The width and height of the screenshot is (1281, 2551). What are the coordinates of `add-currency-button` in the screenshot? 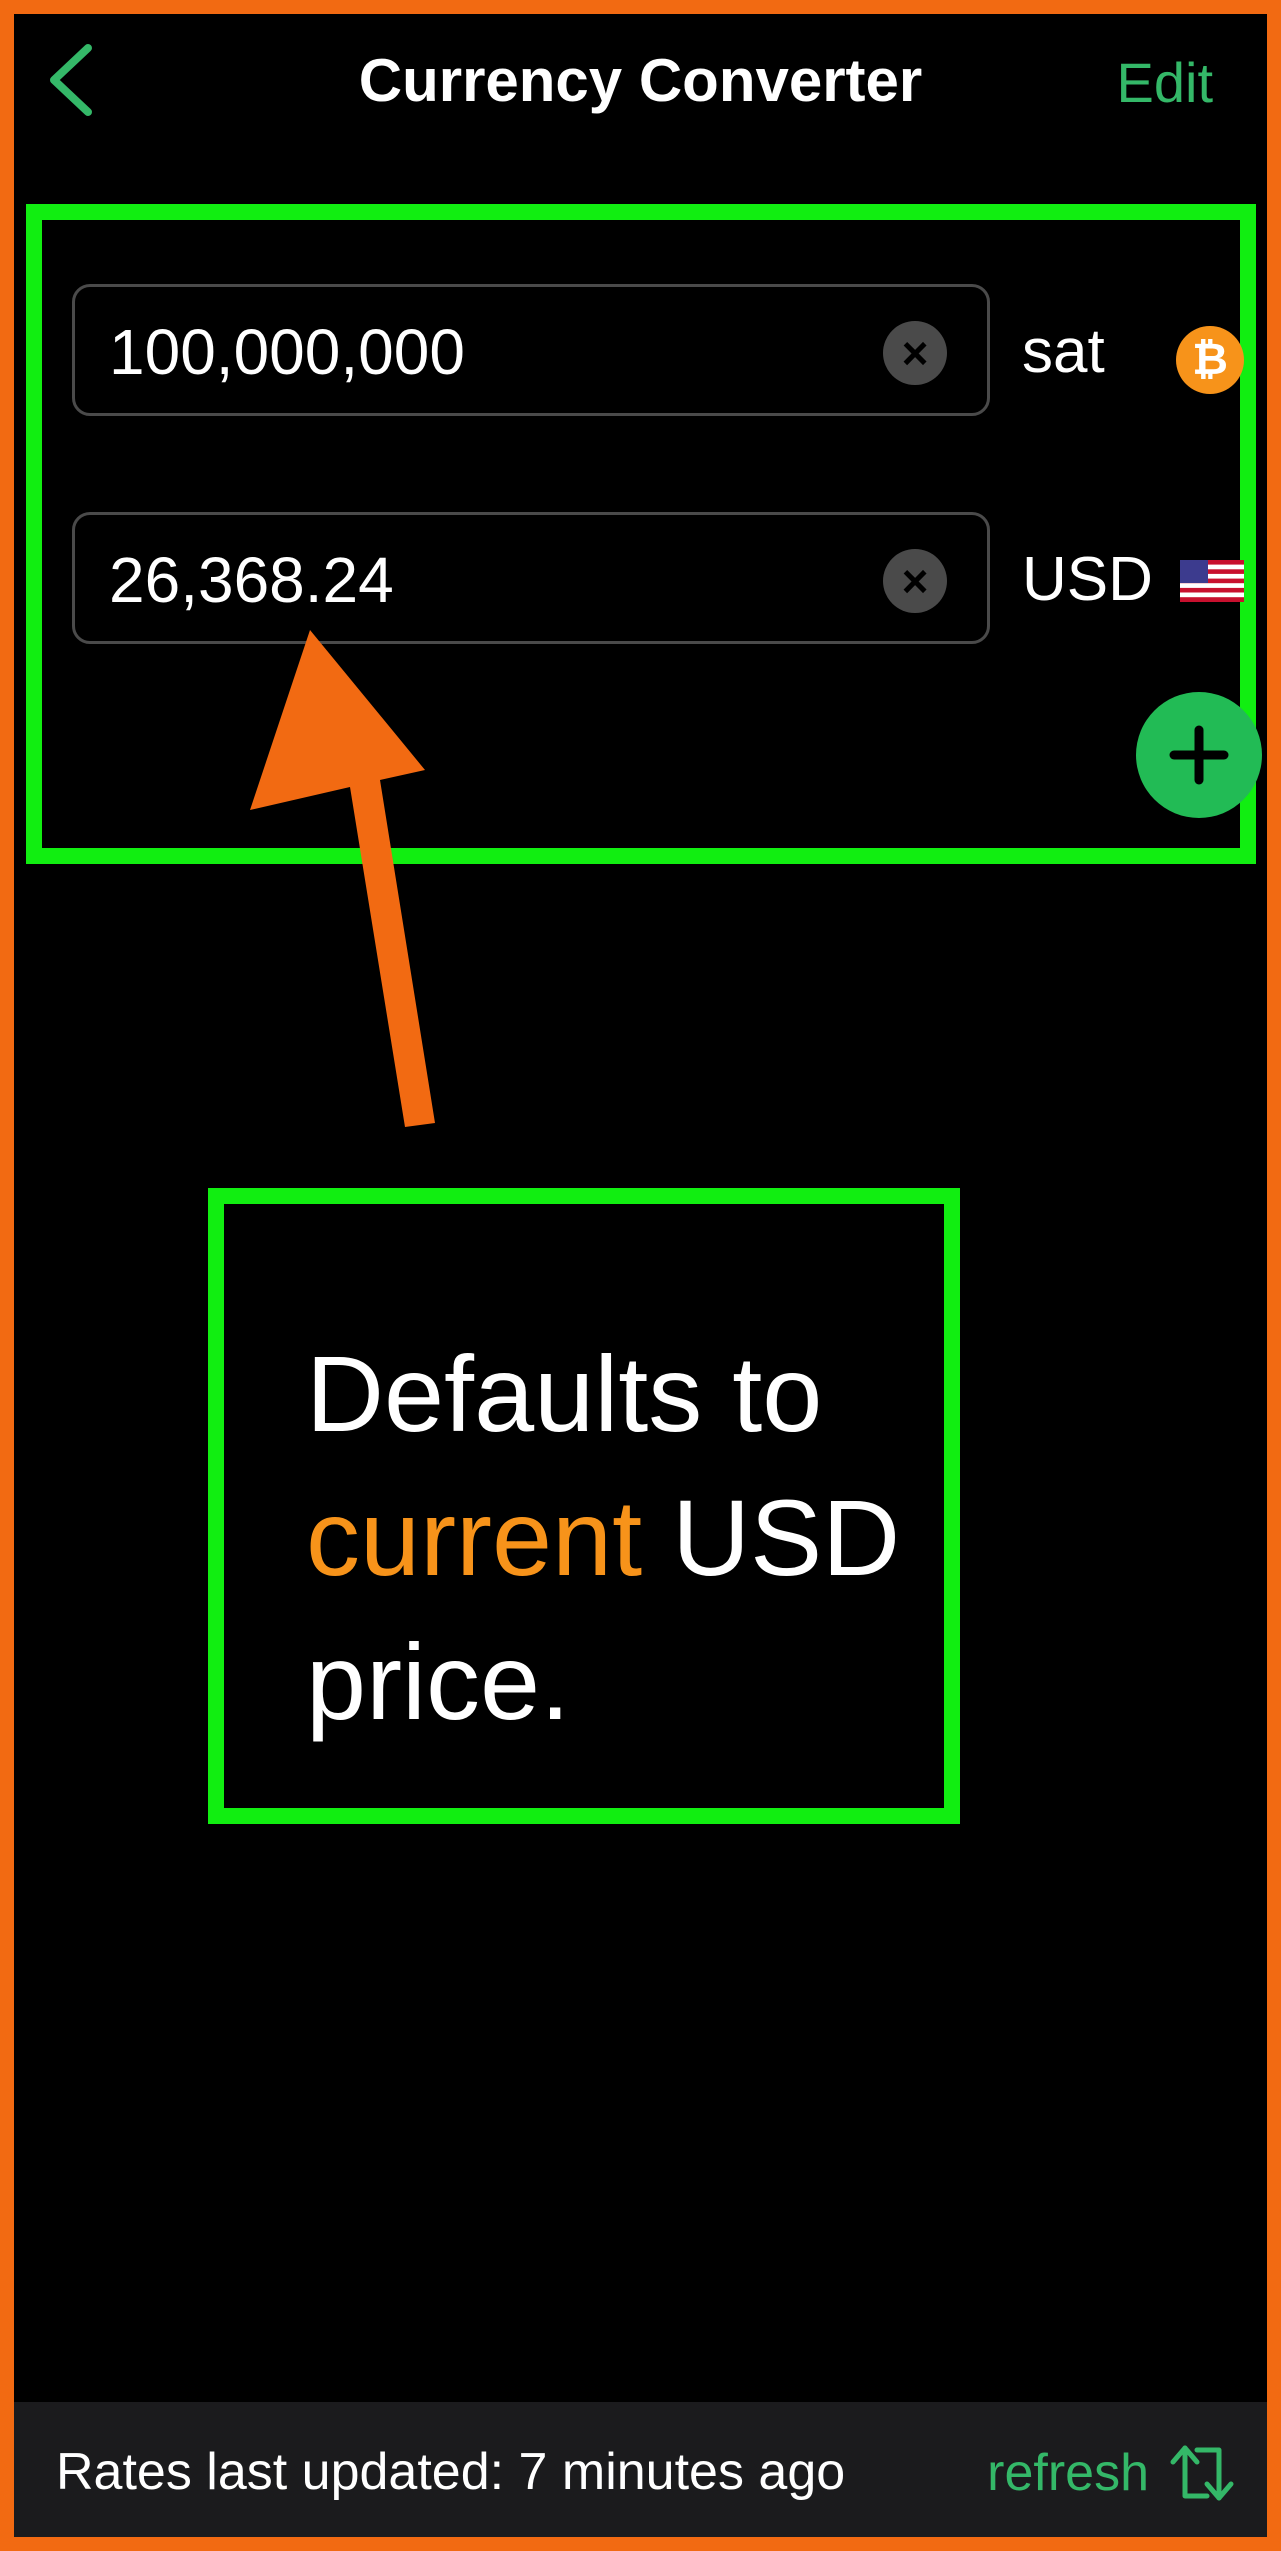 It's located at (1199, 755).